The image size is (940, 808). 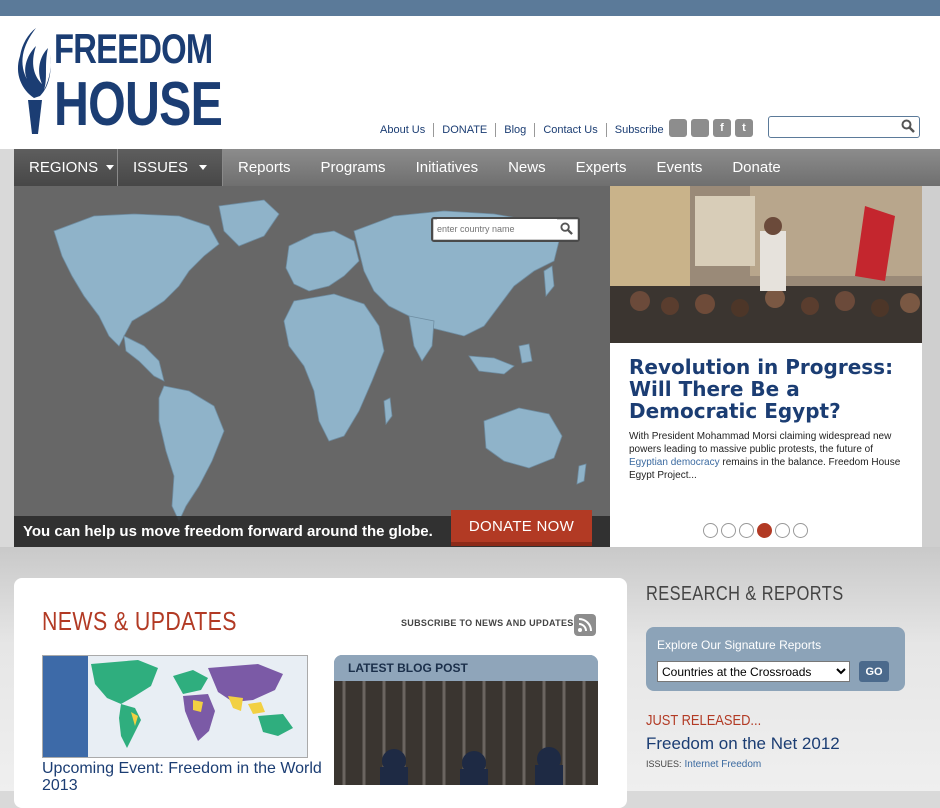 What do you see at coordinates (722, 128) in the screenshot?
I see `facebook-icon: f` at bounding box center [722, 128].